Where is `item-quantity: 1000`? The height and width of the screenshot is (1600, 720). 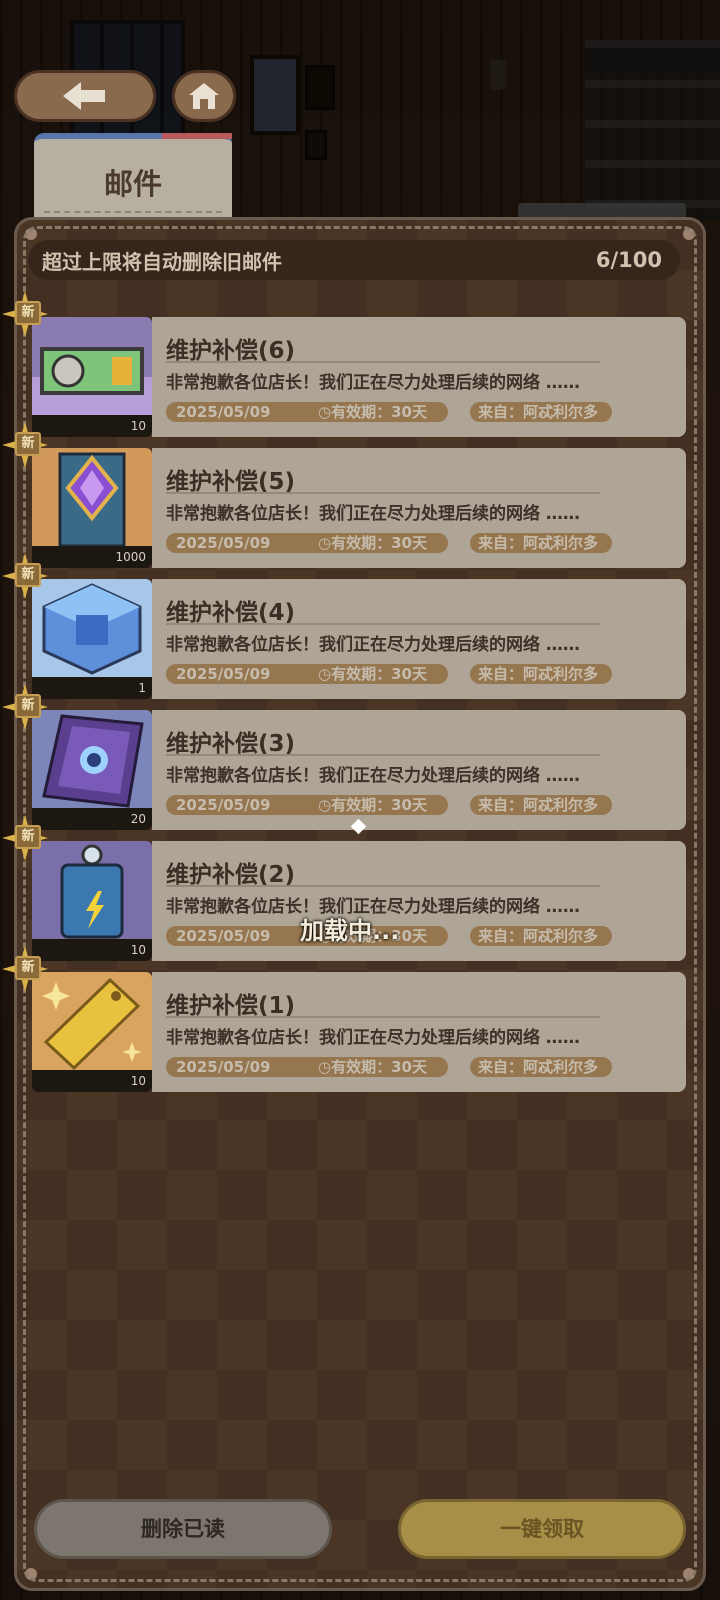 item-quantity: 1000 is located at coordinates (92, 557).